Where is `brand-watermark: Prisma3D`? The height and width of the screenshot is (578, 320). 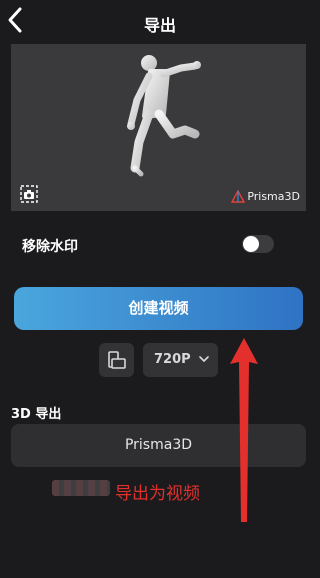 brand-watermark: Prisma3D is located at coordinates (265, 196).